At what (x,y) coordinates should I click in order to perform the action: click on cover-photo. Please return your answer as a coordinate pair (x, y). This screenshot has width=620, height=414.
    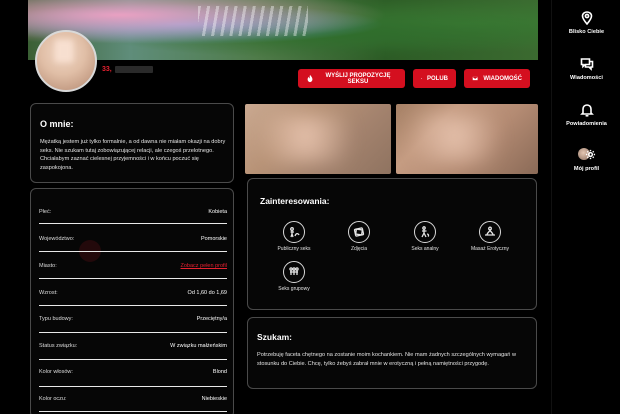
    Looking at the image, I should click on (283, 30).